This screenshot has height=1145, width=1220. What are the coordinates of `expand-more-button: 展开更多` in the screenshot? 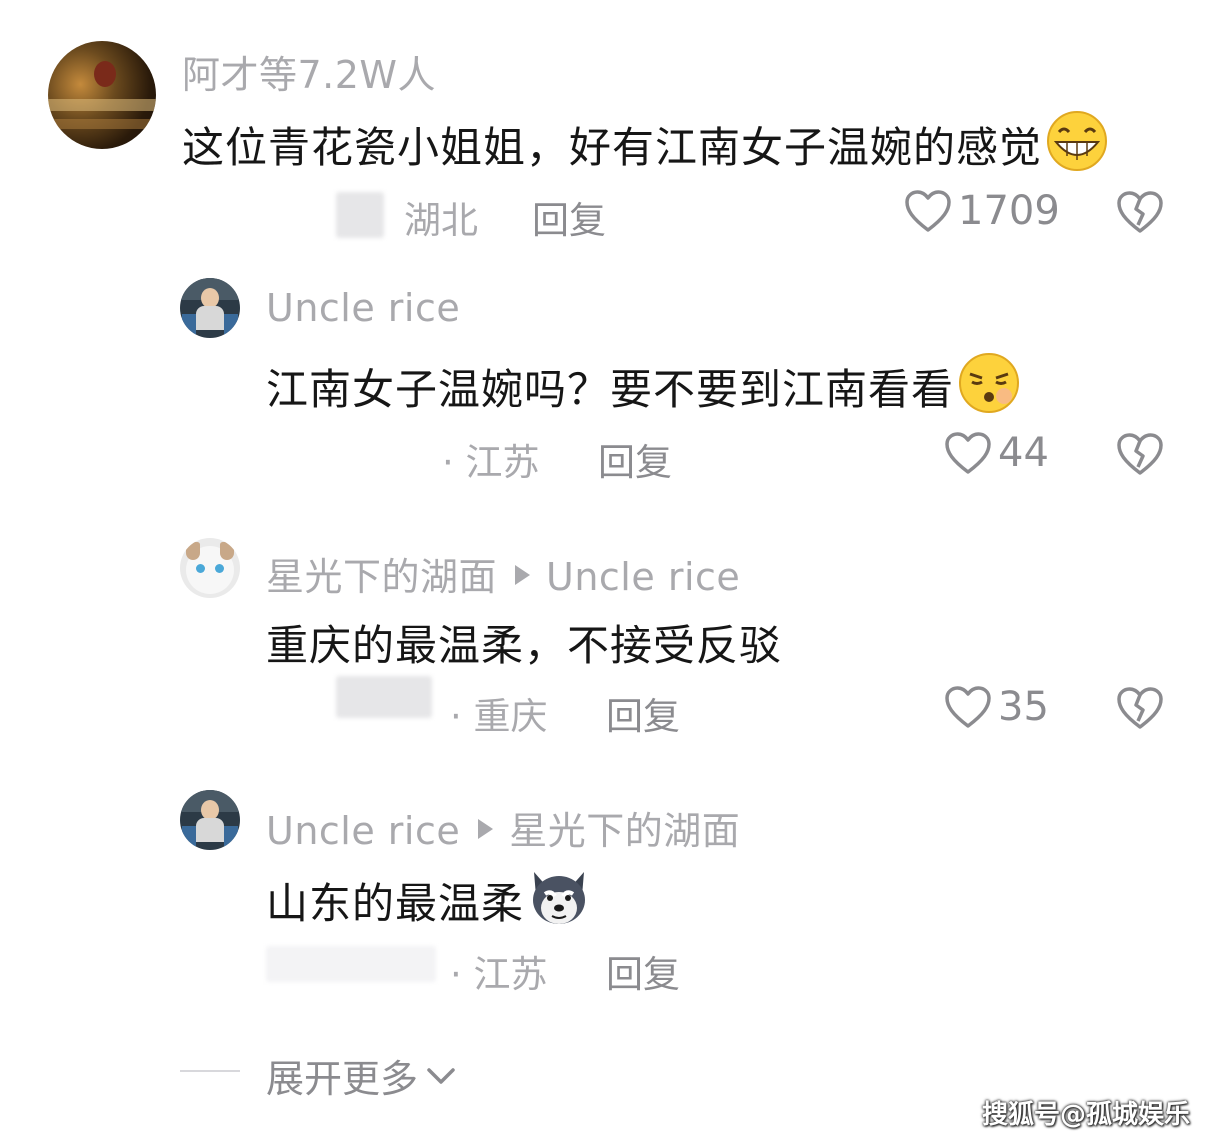 It's located at (362, 1075).